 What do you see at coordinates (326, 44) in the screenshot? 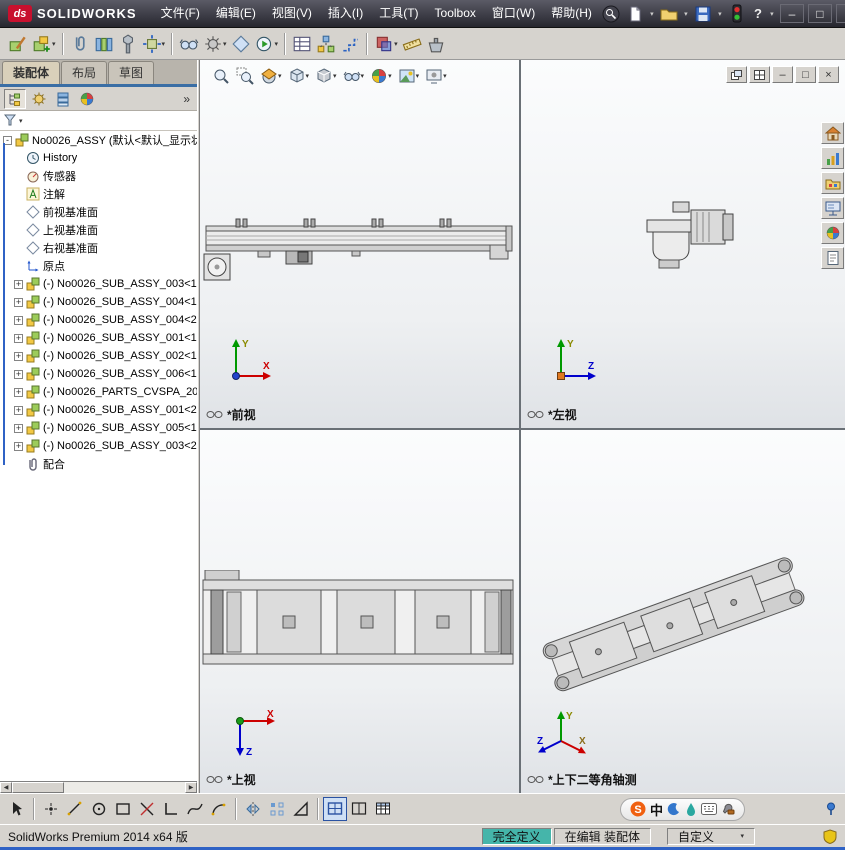
I see `exploded-view-icon` at bounding box center [326, 44].